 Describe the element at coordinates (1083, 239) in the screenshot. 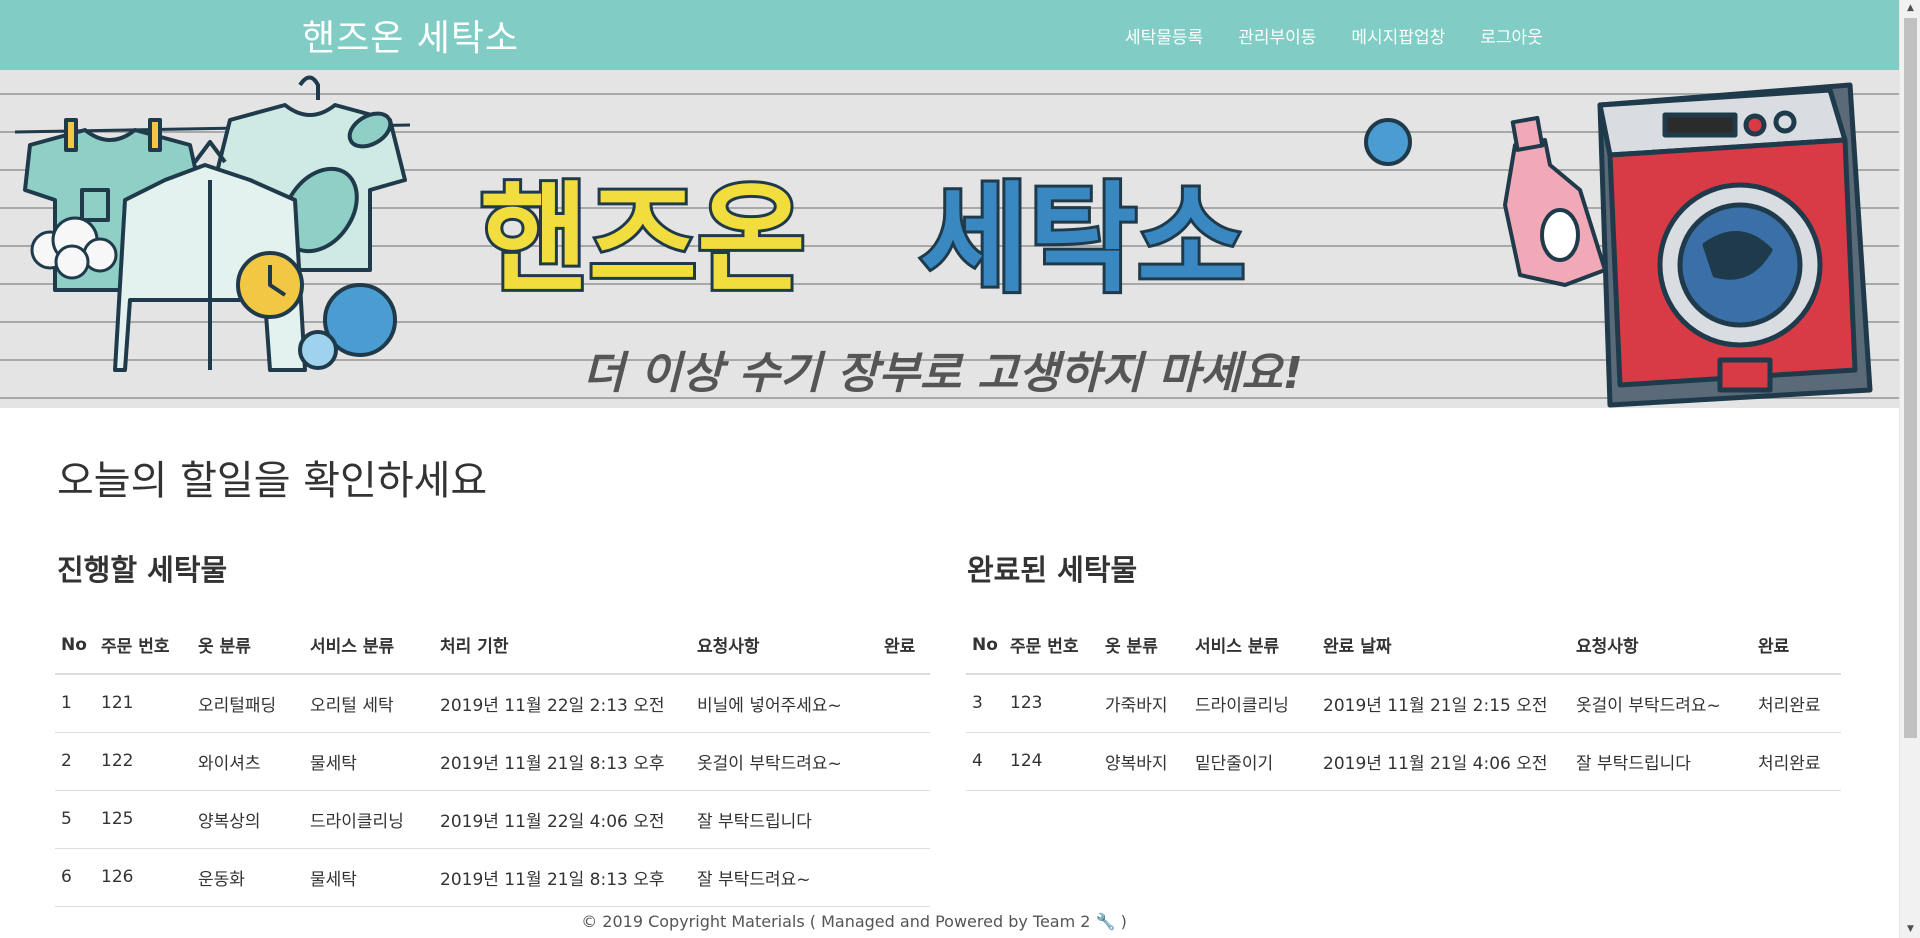

I see `banner-title-part2: 세탁소` at that location.